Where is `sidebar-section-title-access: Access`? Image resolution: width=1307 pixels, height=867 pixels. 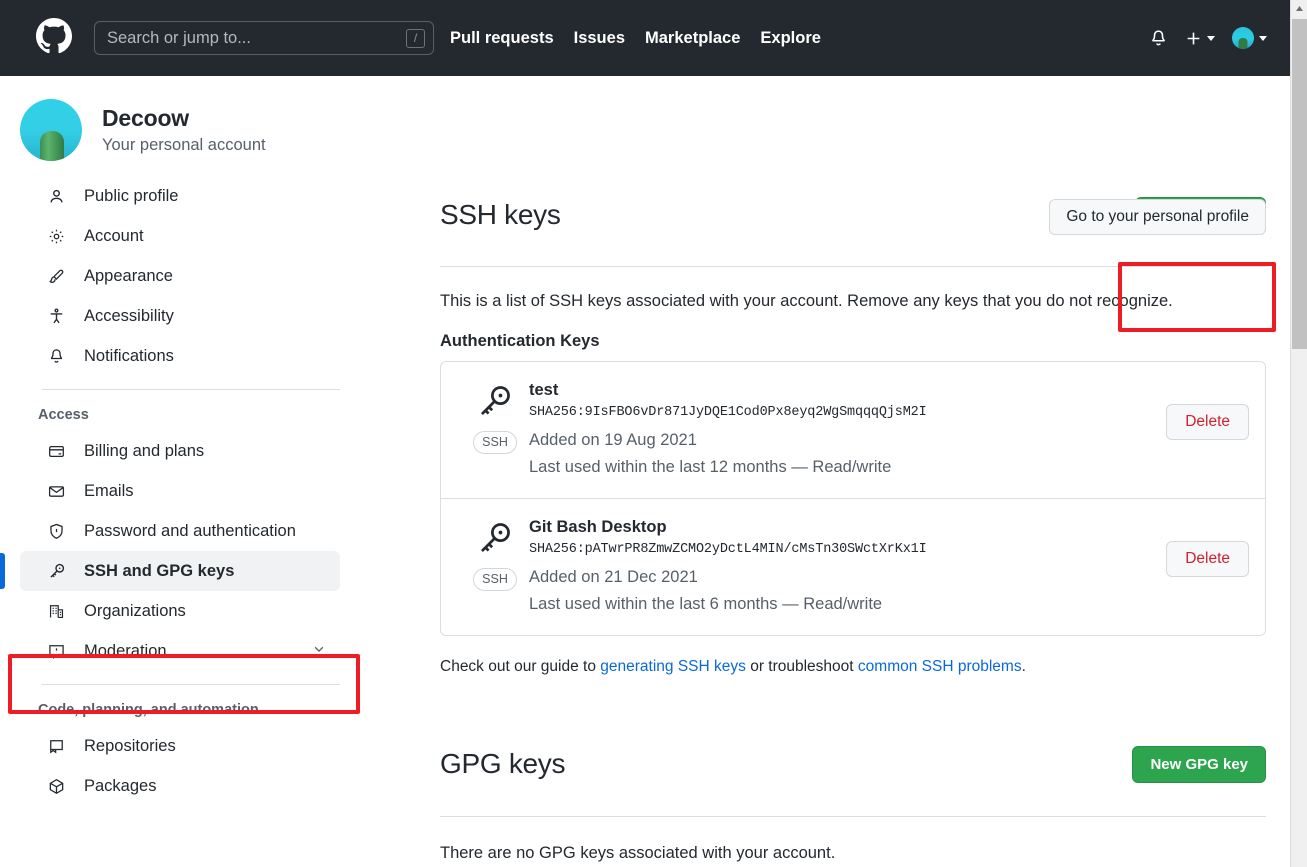 sidebar-section-title-access: Access is located at coordinates (63, 415).